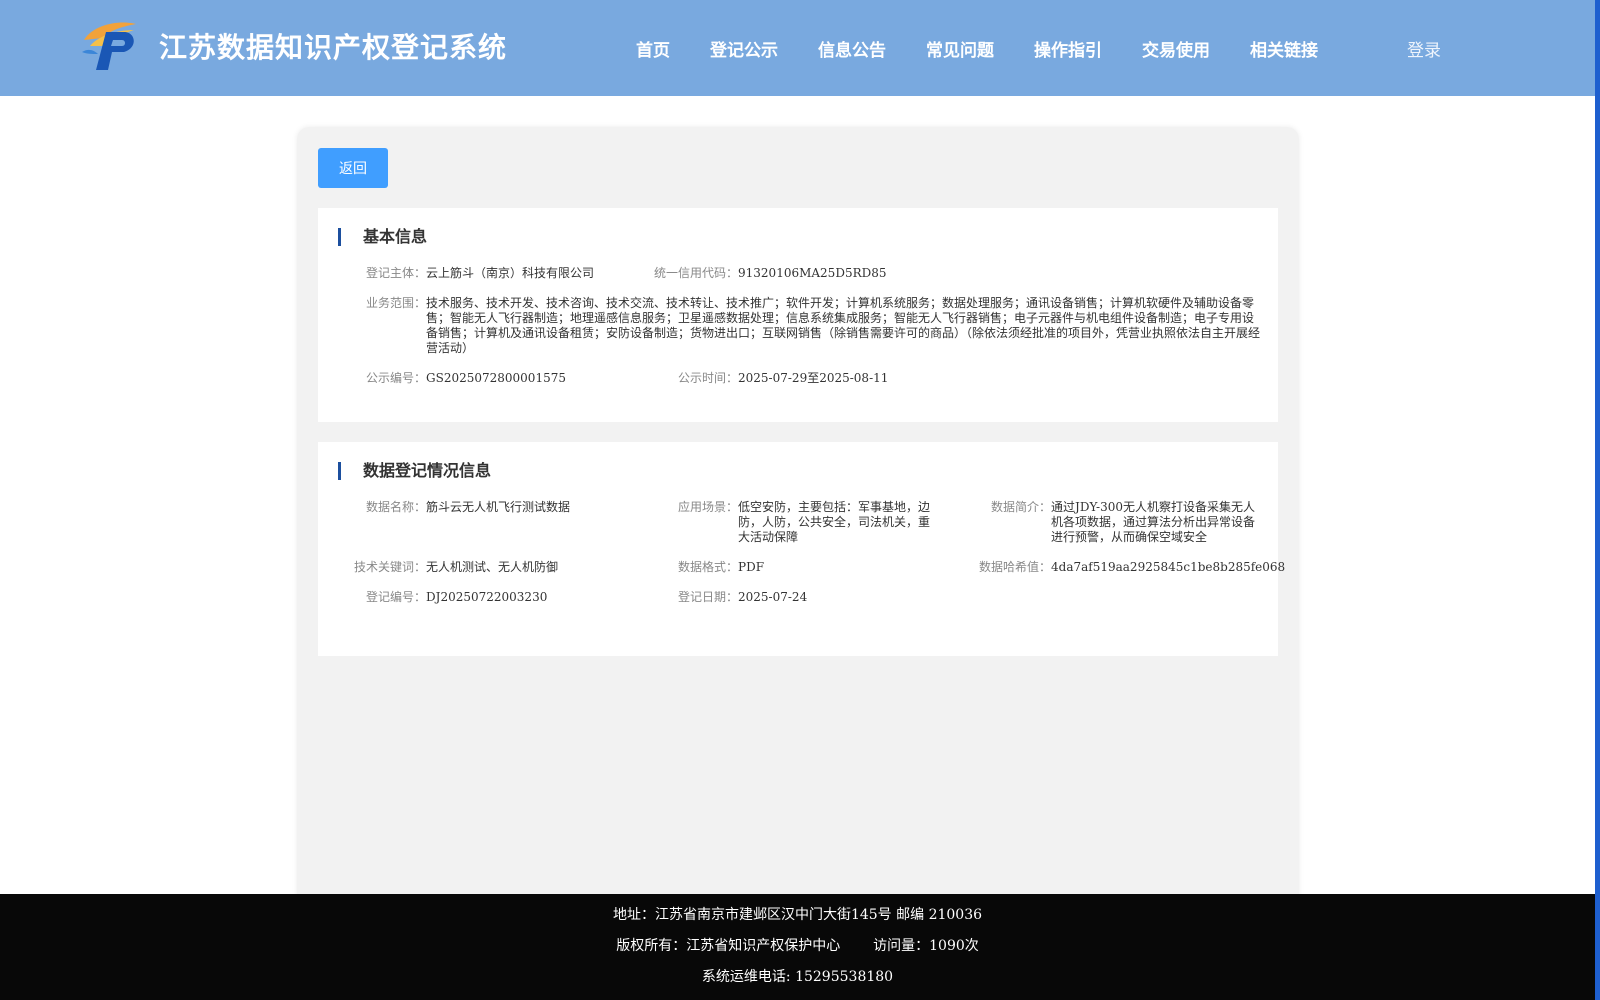 The image size is (1600, 1000). Describe the element at coordinates (797, 977) in the screenshot. I see `footer-hotline: 系统运维电话: 15295538180` at that location.